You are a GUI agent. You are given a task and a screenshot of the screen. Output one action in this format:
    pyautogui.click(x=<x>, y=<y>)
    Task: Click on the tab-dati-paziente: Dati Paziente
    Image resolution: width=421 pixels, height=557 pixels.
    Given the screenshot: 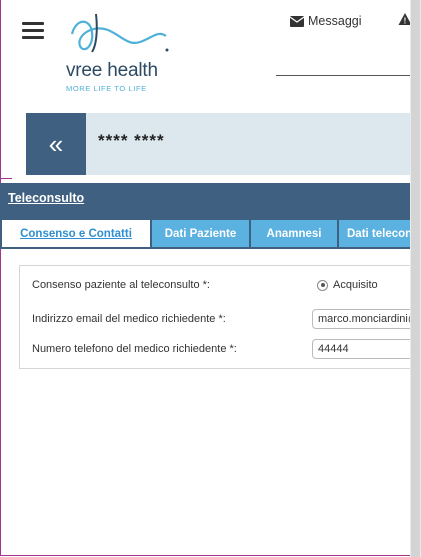 What is the action you would take?
    pyautogui.click(x=200, y=233)
    